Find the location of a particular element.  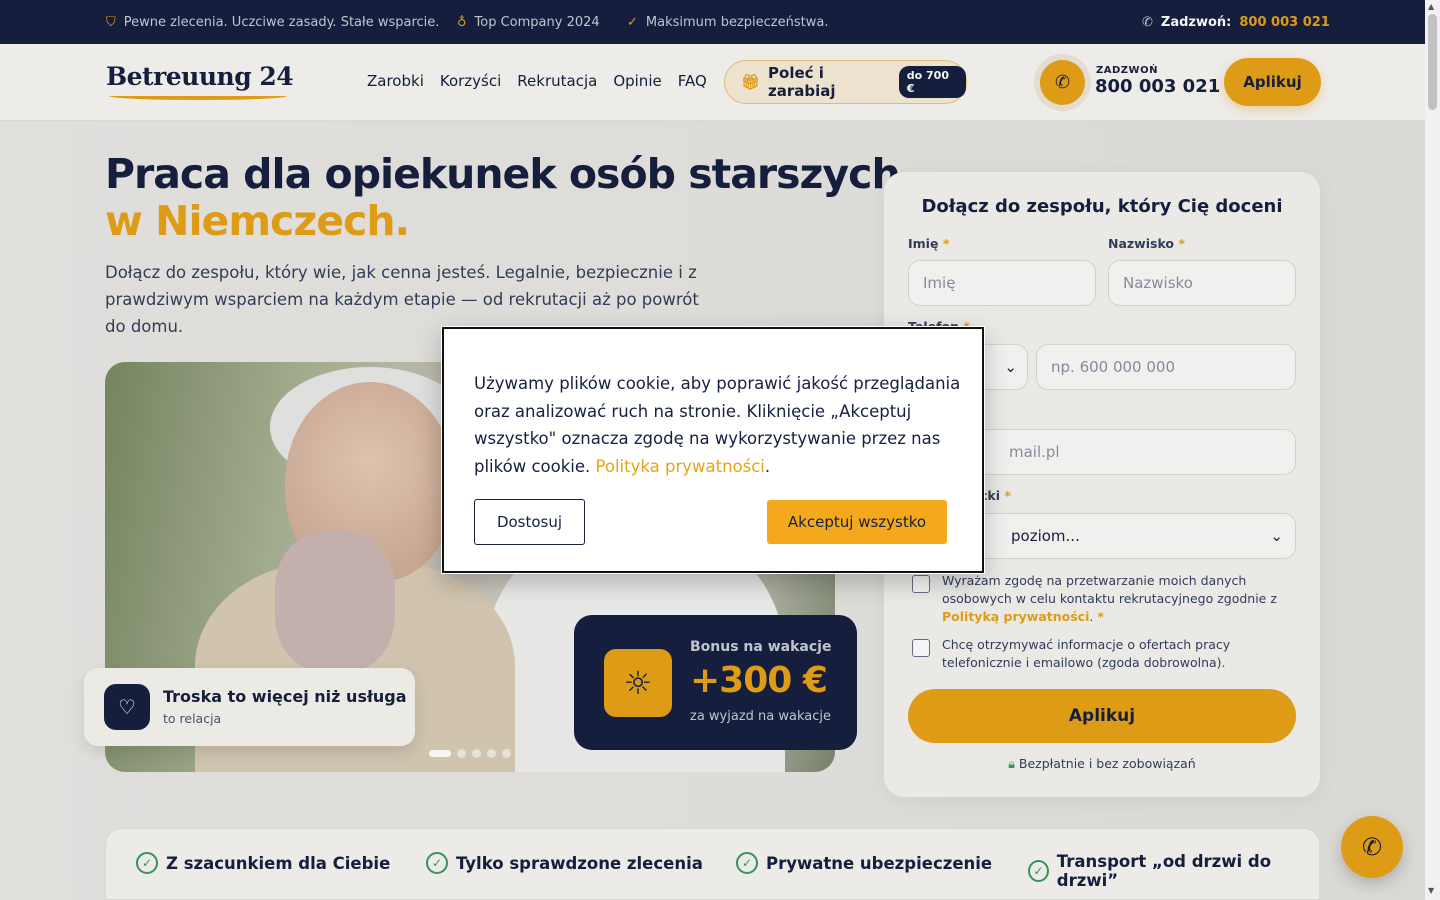

cookie-customize-button: Dostosuj is located at coordinates (529, 522).